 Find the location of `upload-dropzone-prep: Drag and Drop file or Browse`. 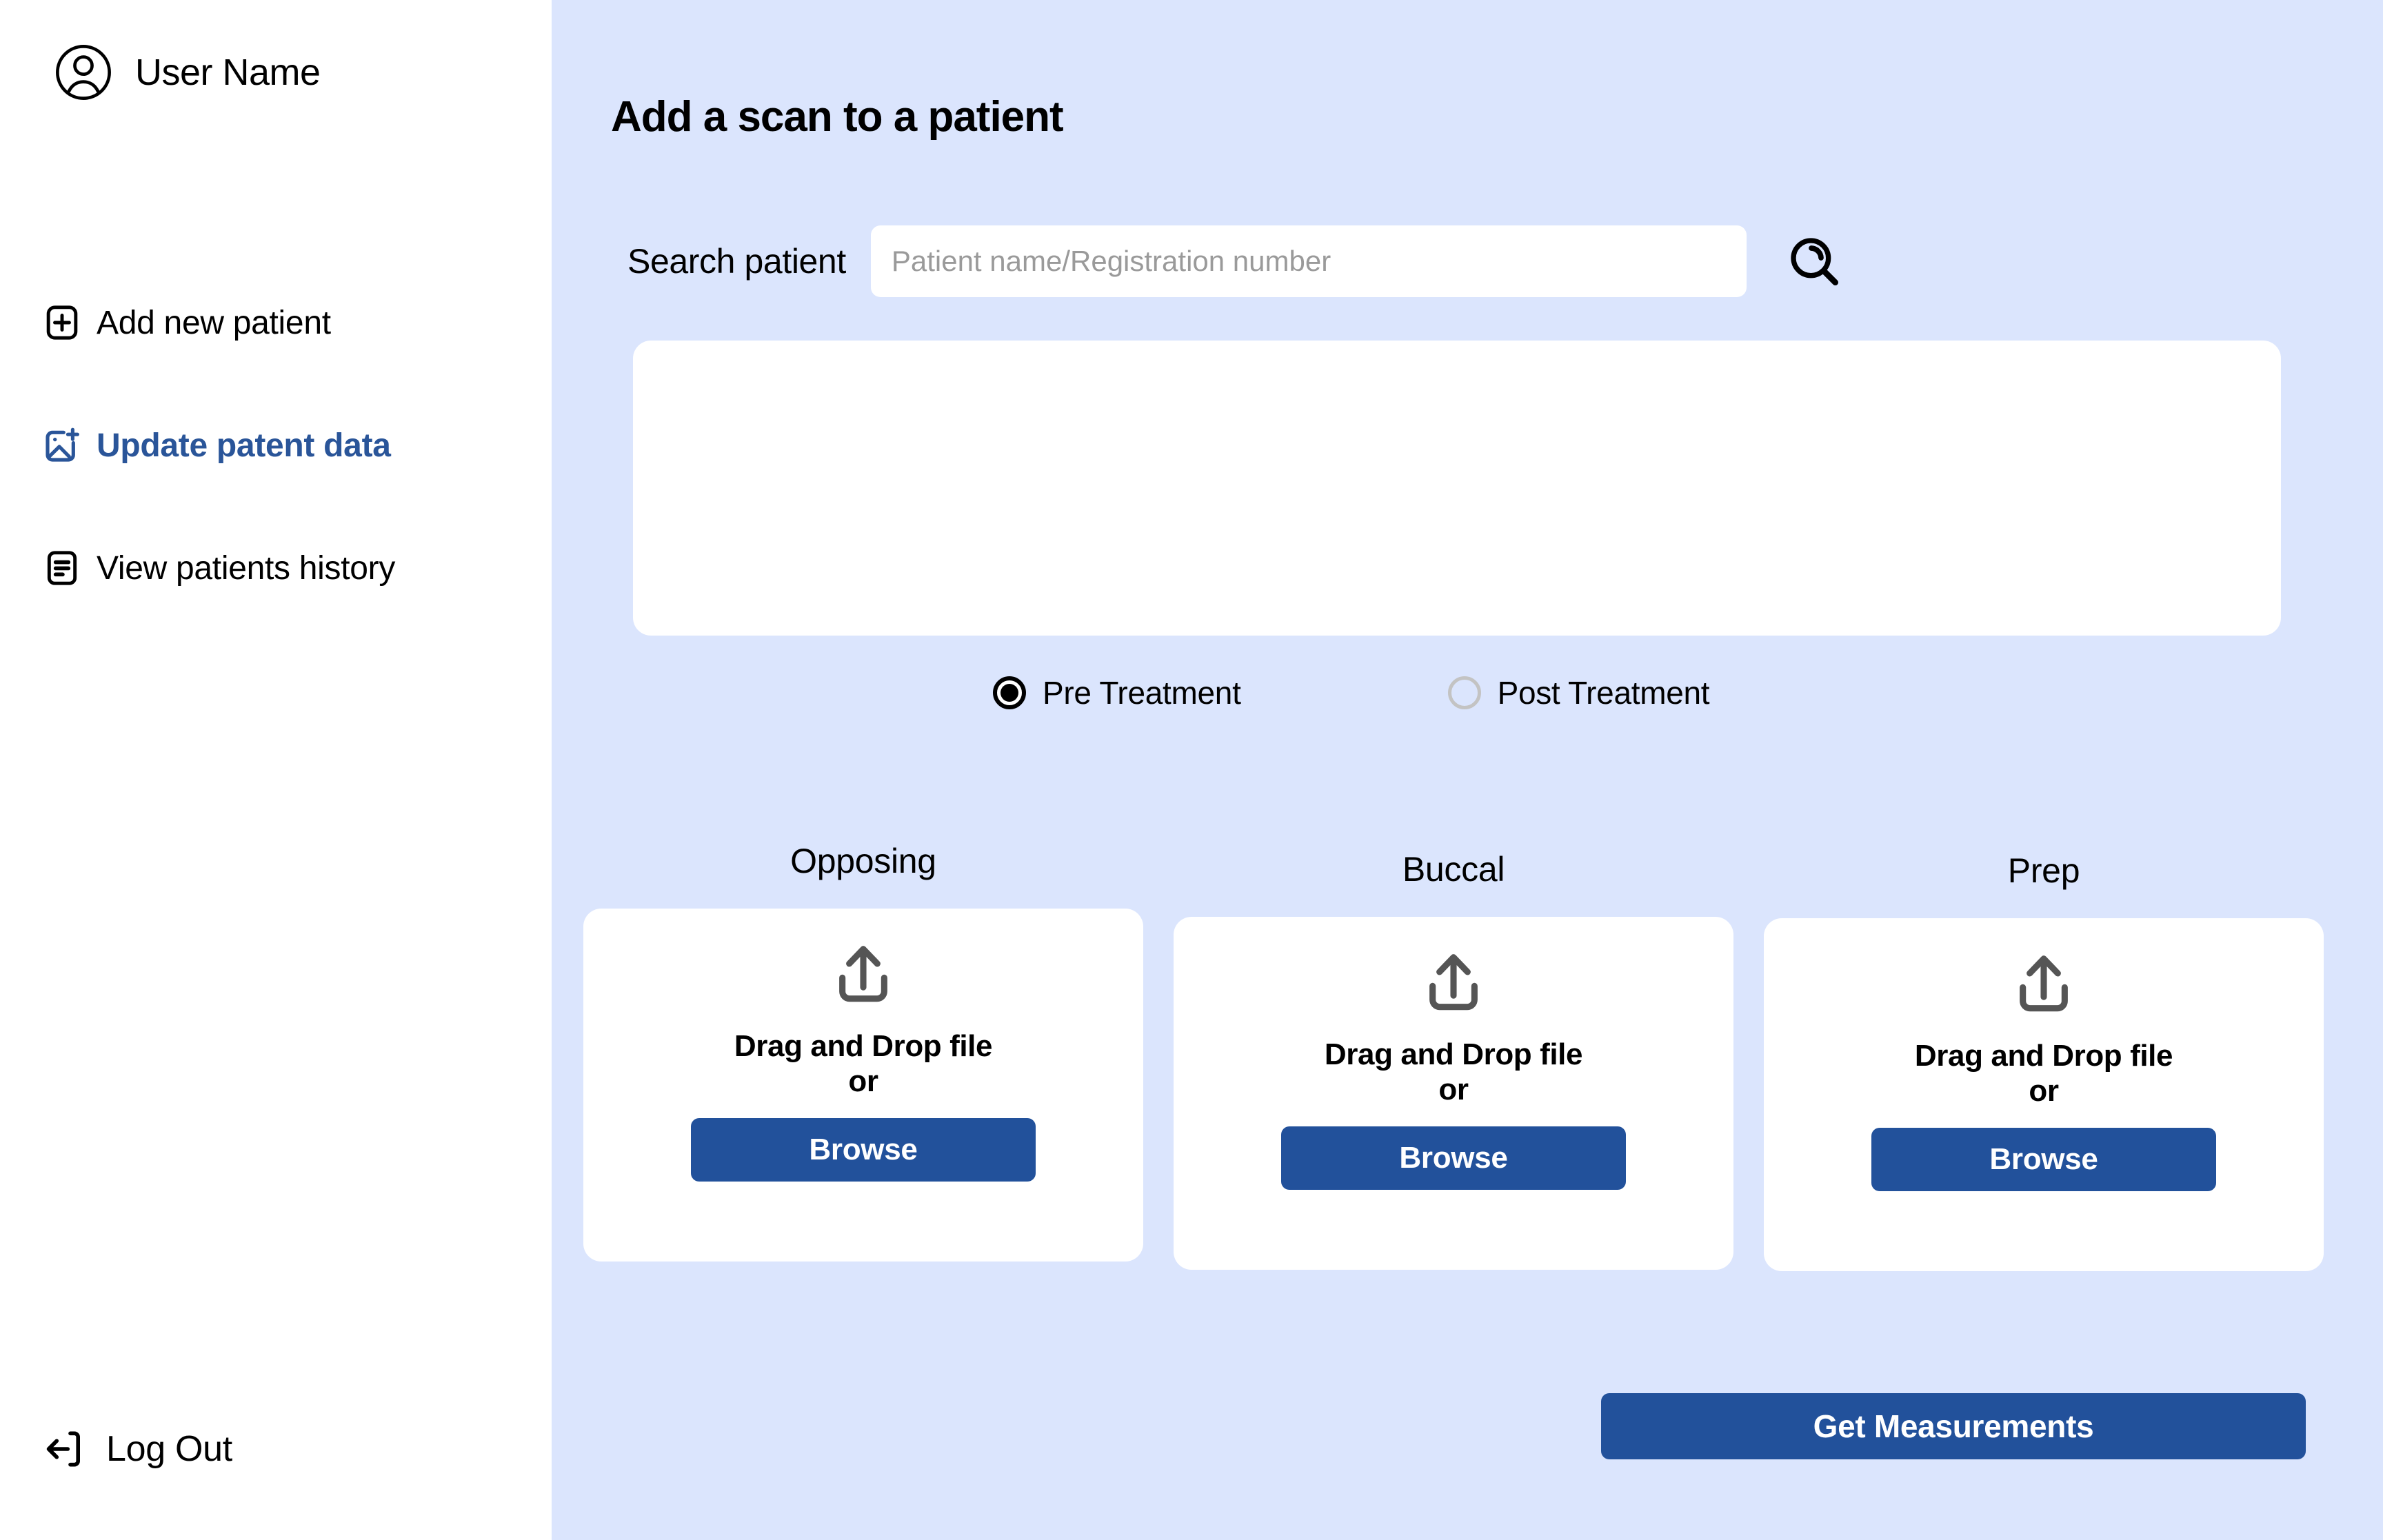

upload-dropzone-prep: Drag and Drop file or Browse is located at coordinates (2044, 1095).